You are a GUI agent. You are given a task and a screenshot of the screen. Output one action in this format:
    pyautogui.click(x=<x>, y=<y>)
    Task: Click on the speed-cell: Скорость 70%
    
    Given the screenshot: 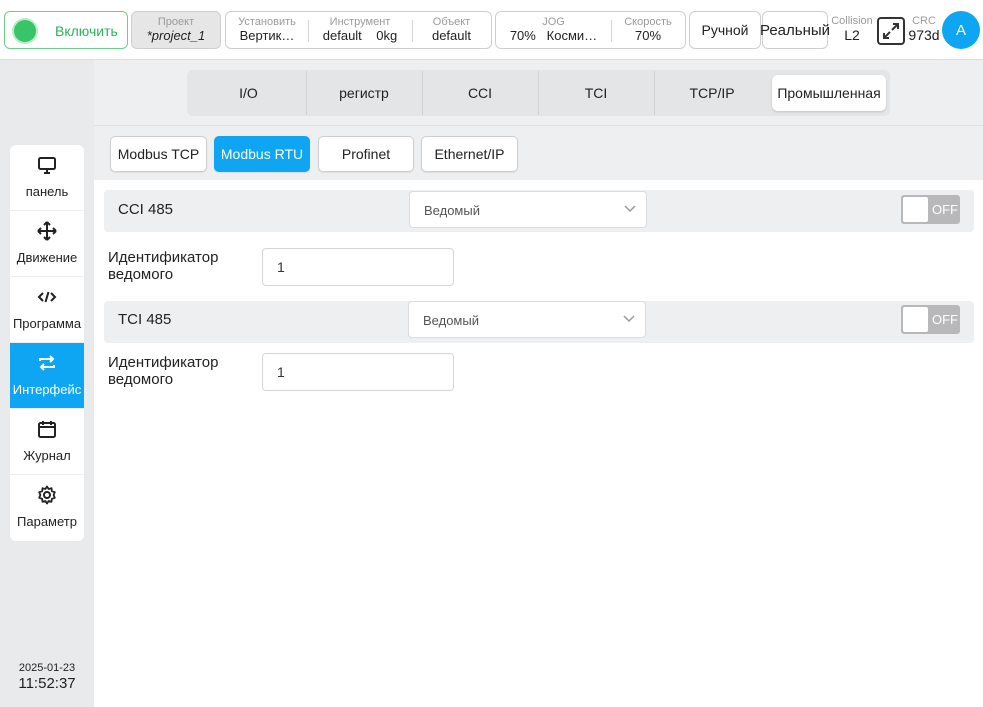 What is the action you would take?
    pyautogui.click(x=648, y=30)
    